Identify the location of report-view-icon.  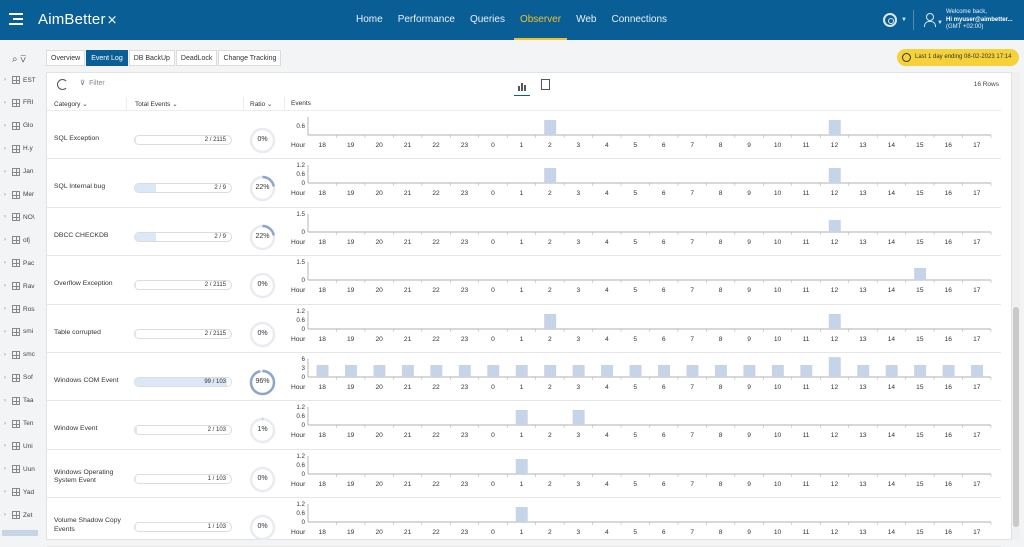
(545, 84).